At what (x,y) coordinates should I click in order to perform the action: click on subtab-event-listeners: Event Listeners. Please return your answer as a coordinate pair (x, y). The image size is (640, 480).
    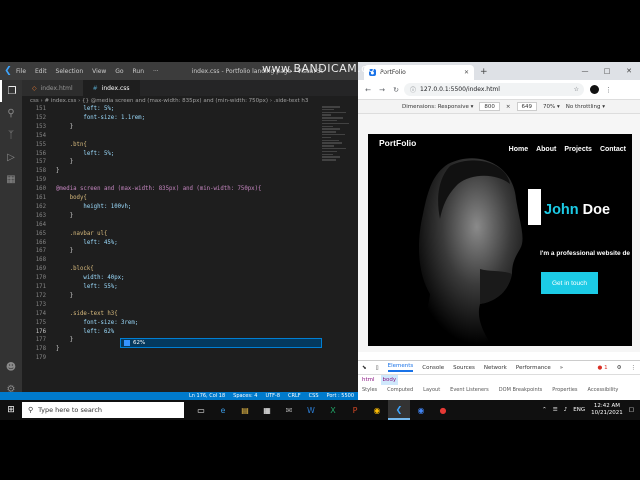
    Looking at the image, I should click on (469, 390).